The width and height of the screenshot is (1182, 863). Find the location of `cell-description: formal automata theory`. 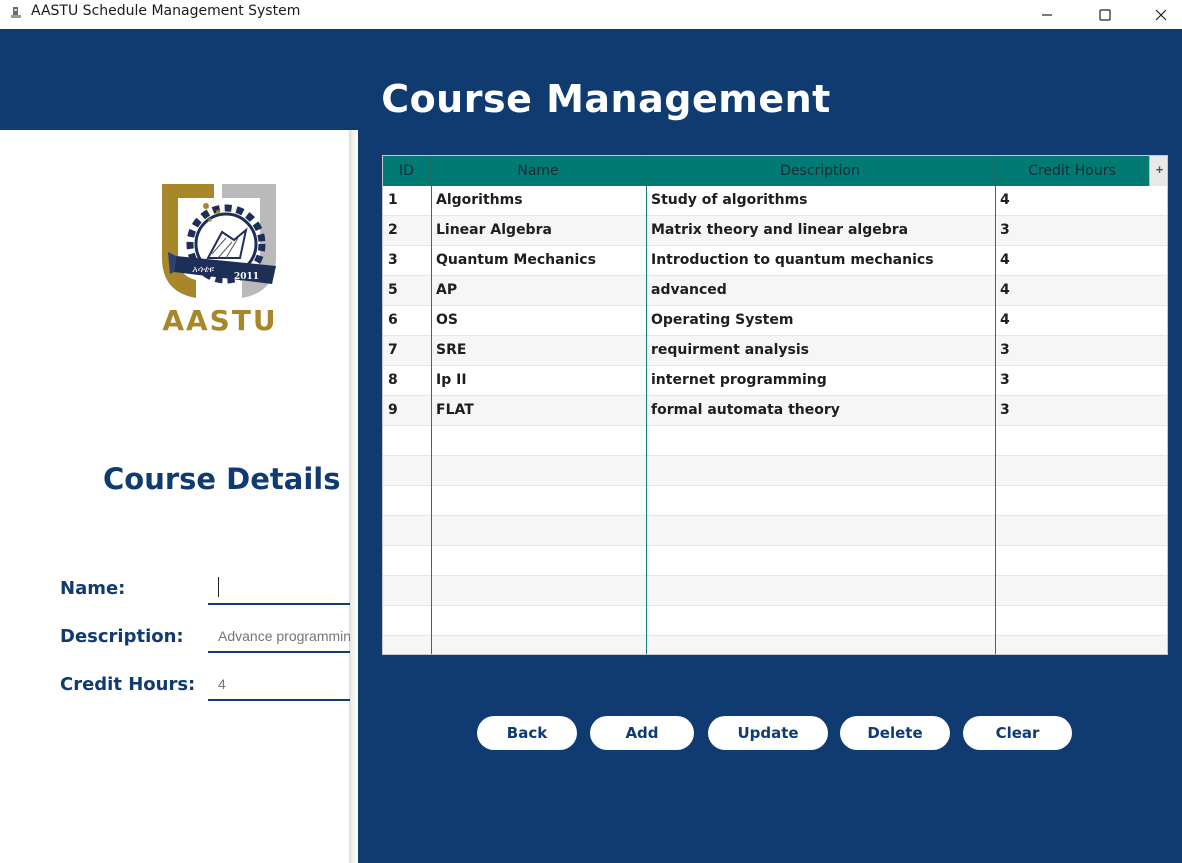

cell-description: formal automata theory is located at coordinates (745, 410).